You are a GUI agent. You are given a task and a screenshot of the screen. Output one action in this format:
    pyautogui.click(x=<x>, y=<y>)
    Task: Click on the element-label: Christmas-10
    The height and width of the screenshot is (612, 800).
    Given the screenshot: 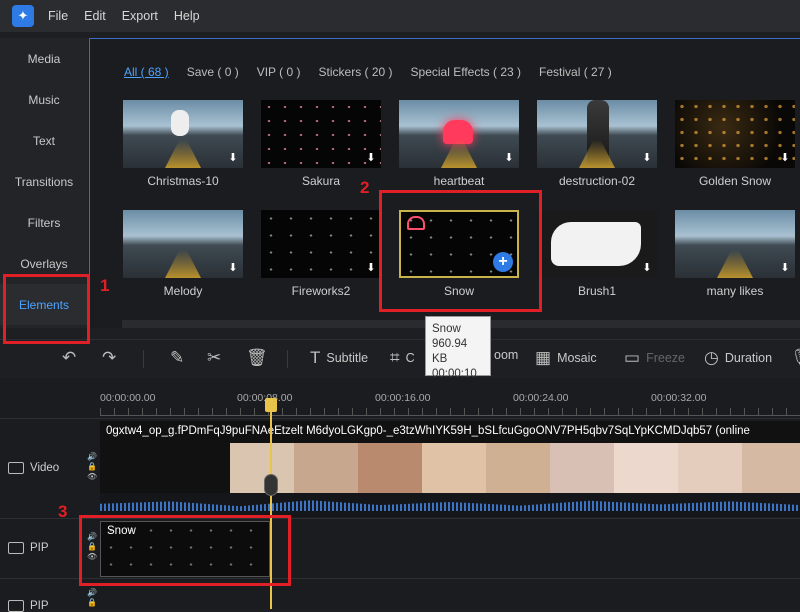 What is the action you would take?
    pyautogui.click(x=183, y=181)
    